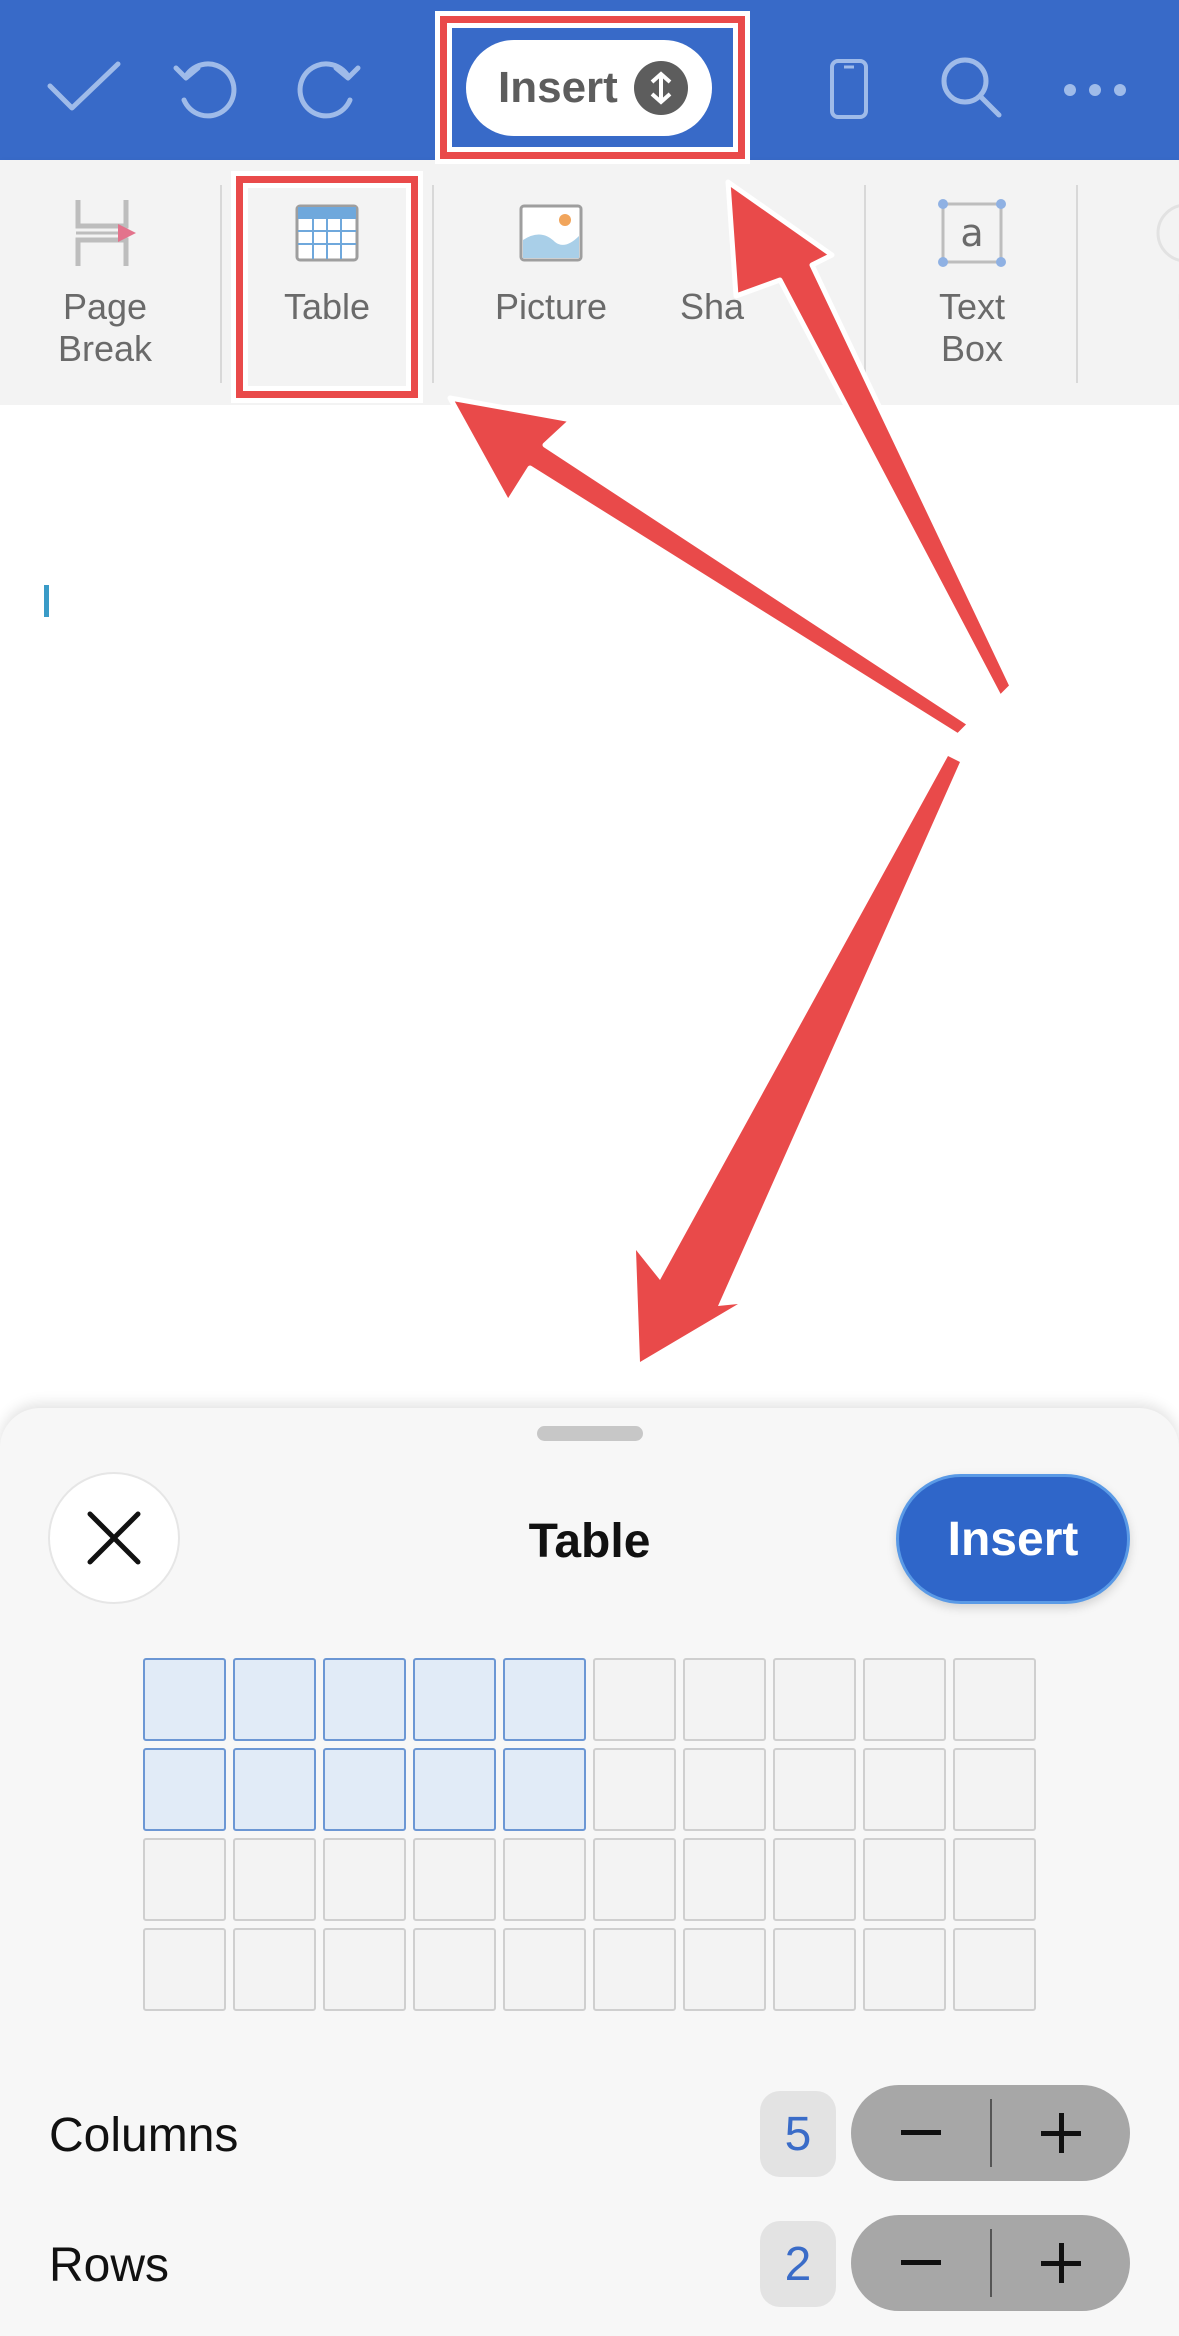 Image resolution: width=1179 pixels, height=2336 pixels. I want to click on highlight-insert-mode, so click(592, 87).